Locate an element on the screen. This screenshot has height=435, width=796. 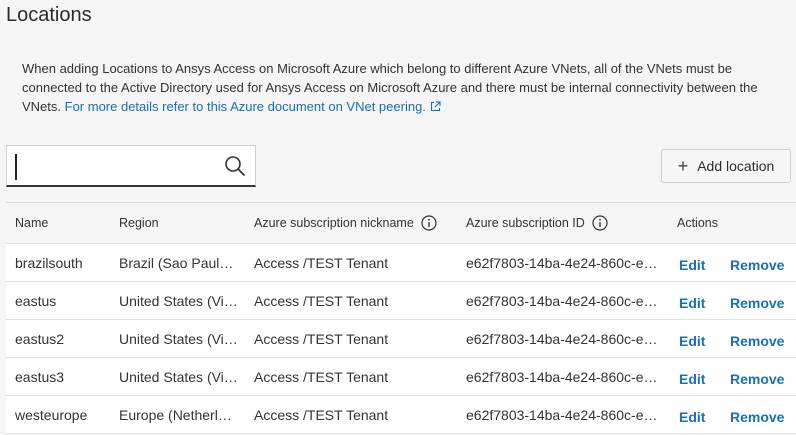
column-header-actions: Actions is located at coordinates (697, 223).